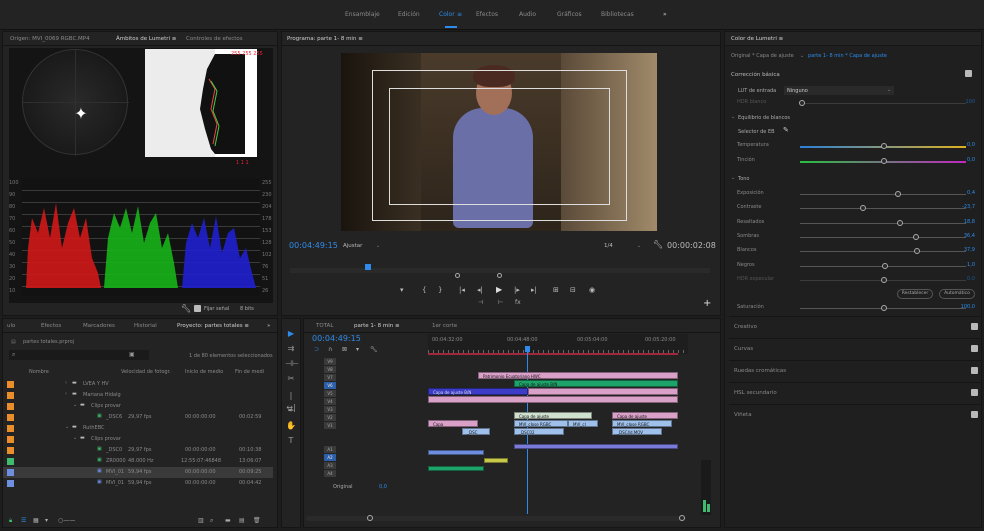 The width and height of the screenshot is (984, 531). What do you see at coordinates (916, 237) in the screenshot?
I see `shadows-slider` at bounding box center [916, 237].